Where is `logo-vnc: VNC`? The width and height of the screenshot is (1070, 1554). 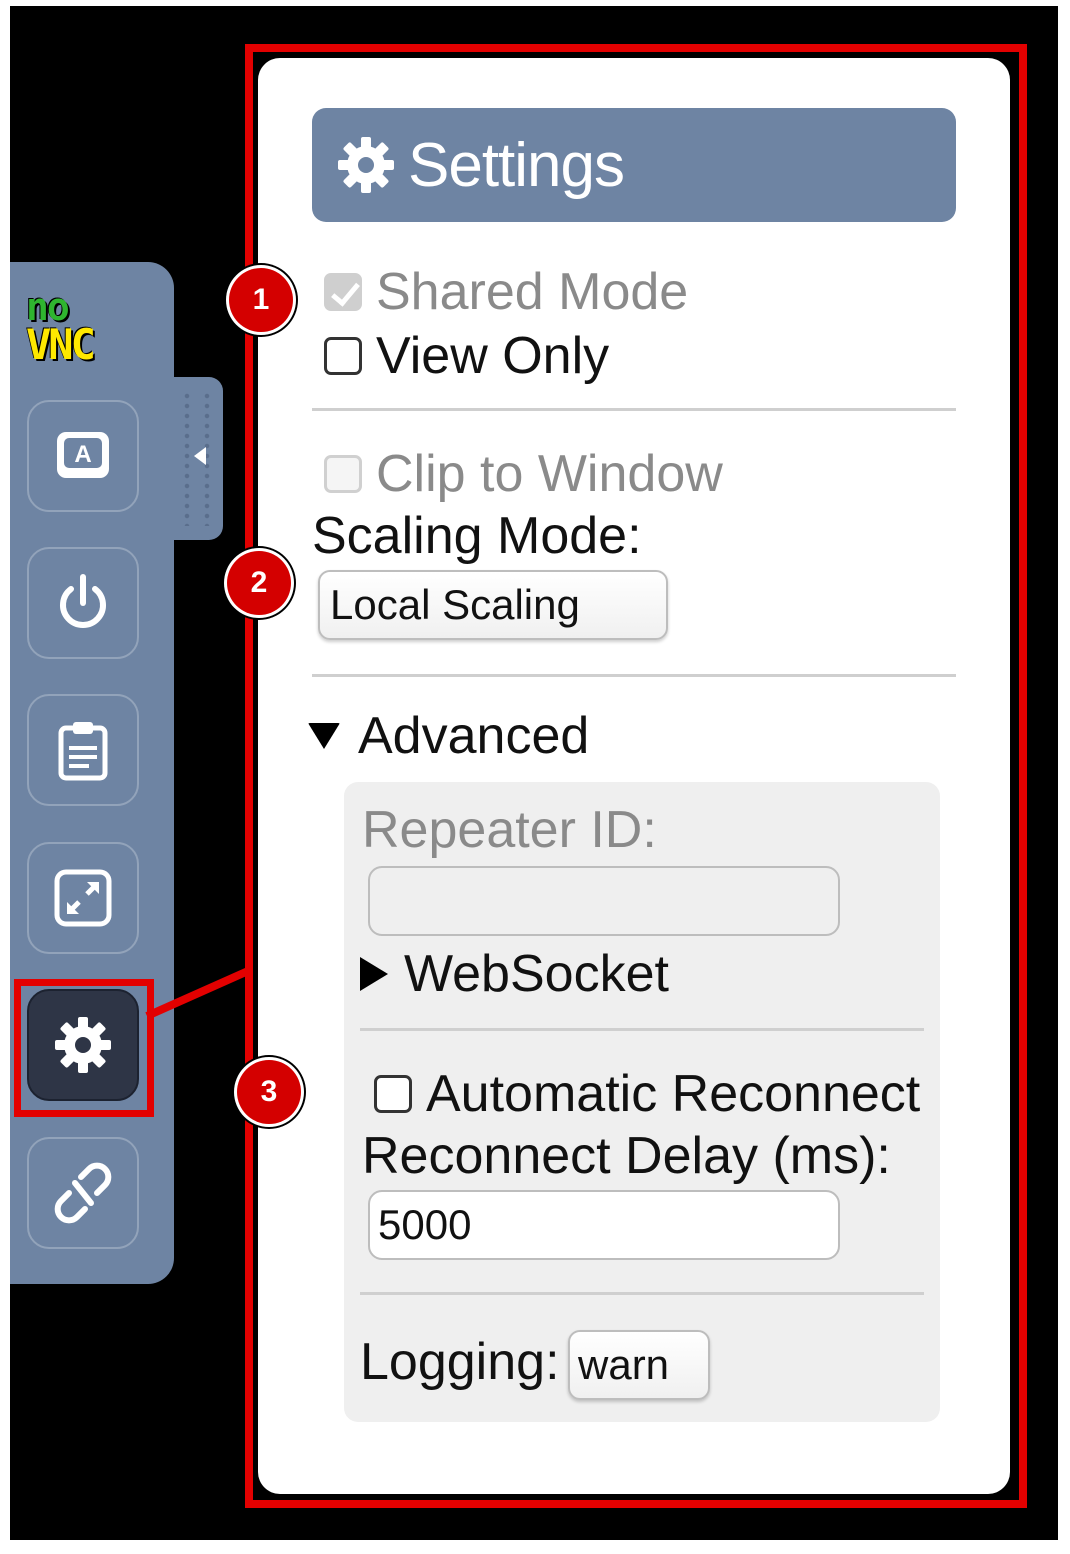 logo-vnc: VNC is located at coordinates (61, 344).